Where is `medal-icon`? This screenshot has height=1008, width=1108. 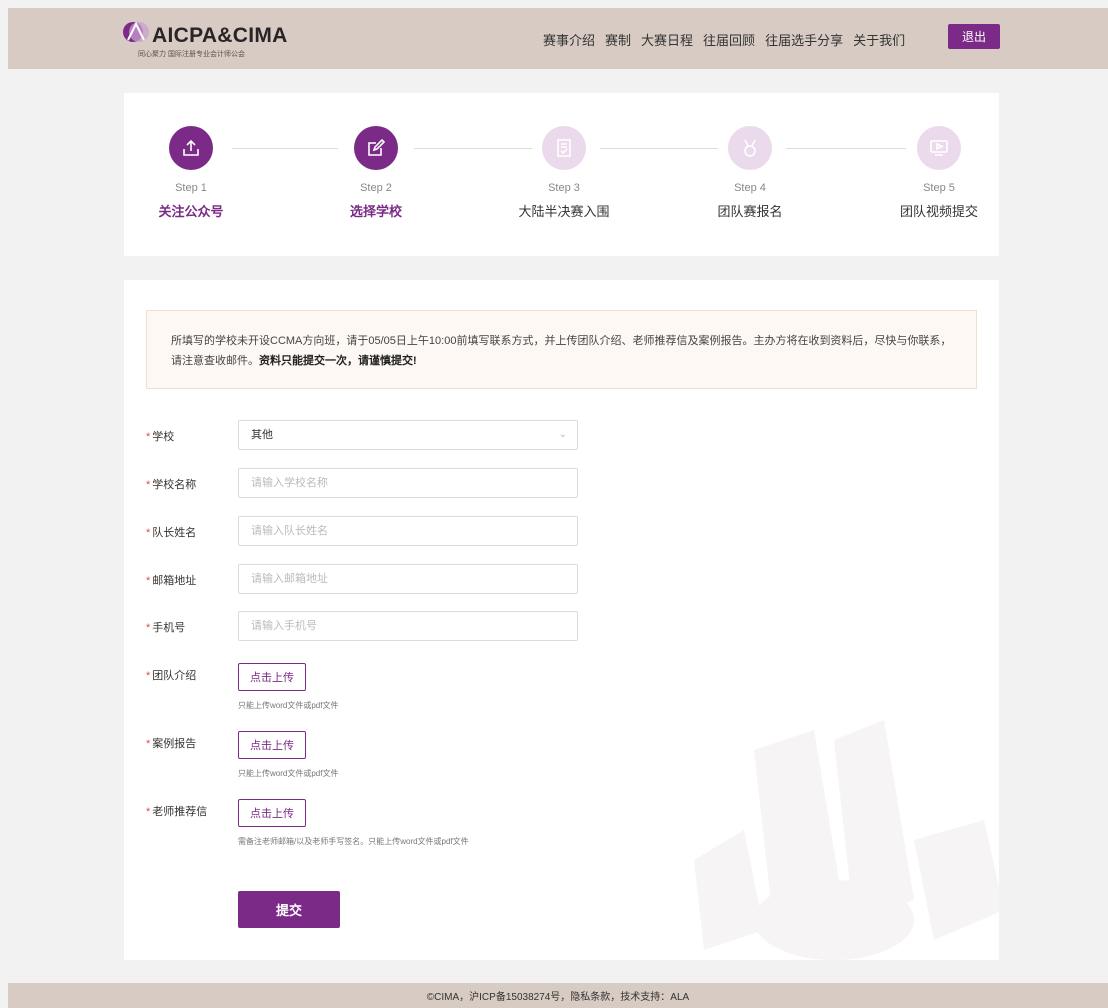
medal-icon is located at coordinates (750, 148).